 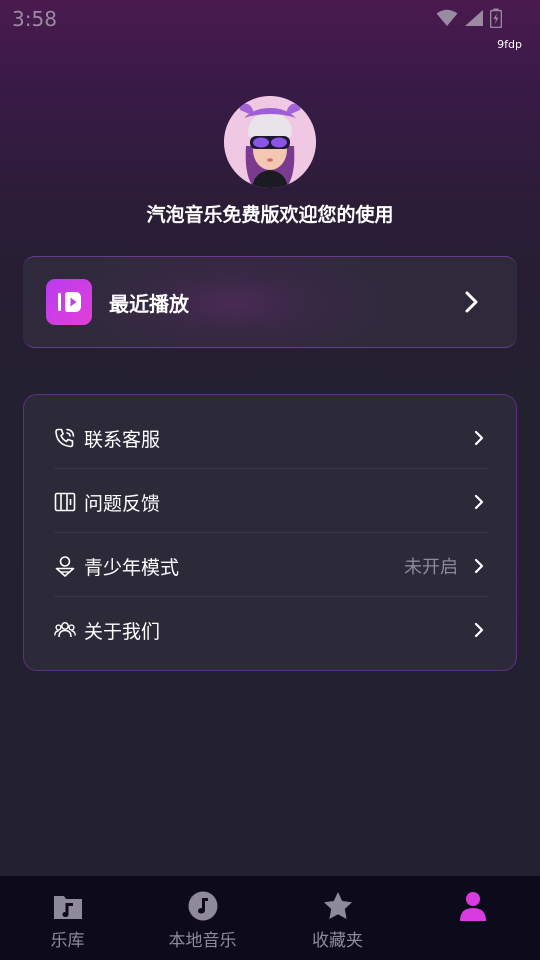 I want to click on menu-item-about-us: 关于我们, so click(x=271, y=629).